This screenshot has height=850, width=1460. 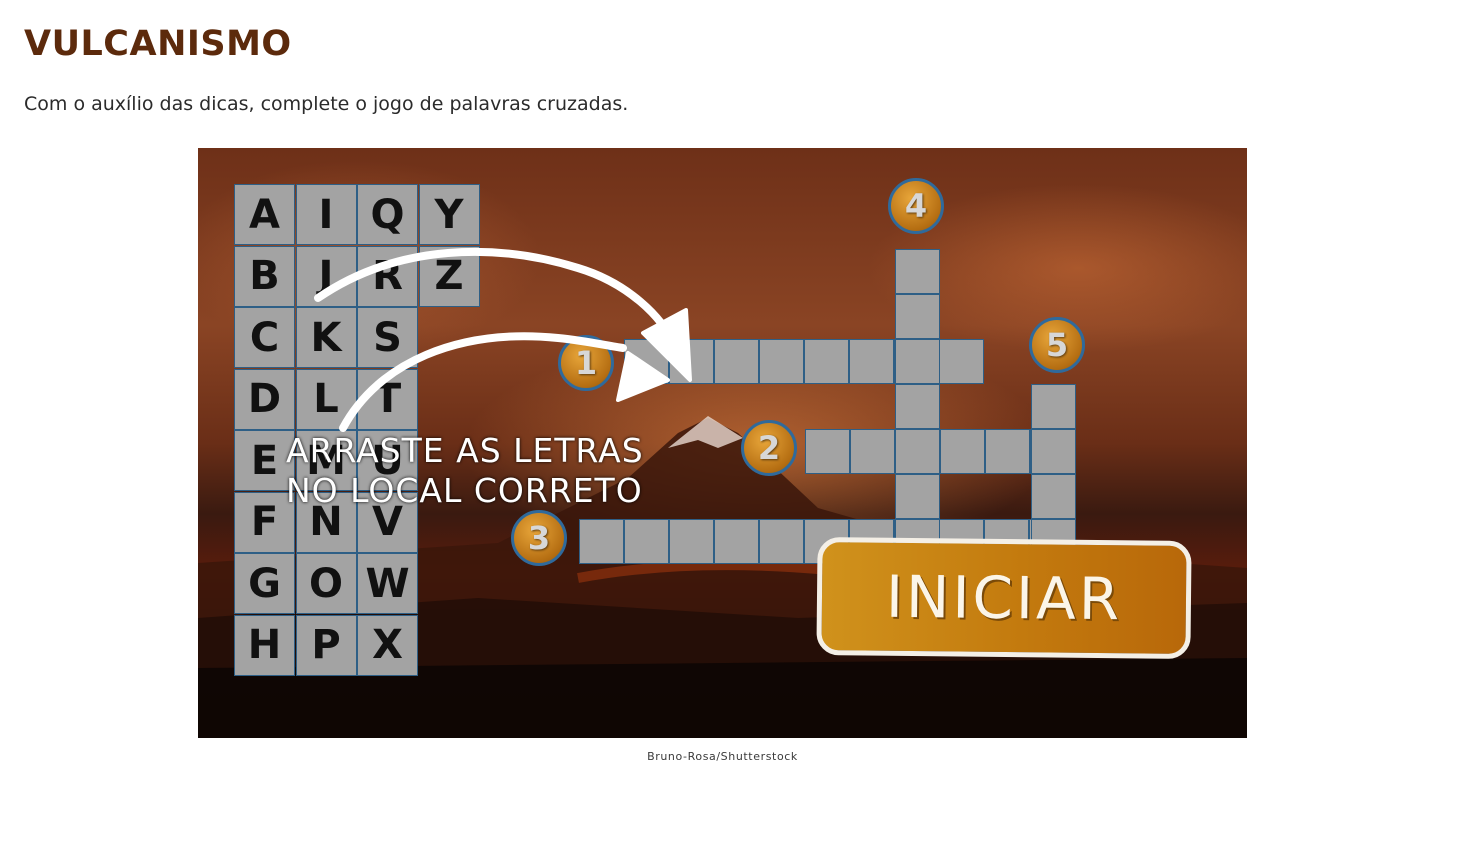 What do you see at coordinates (326, 214) in the screenshot?
I see `letter-tile-i: I` at bounding box center [326, 214].